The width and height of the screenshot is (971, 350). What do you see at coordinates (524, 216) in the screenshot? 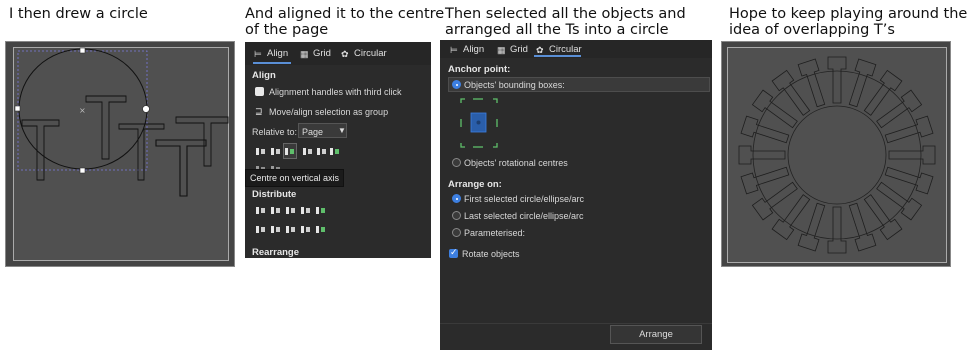
I see `last-selected-label: Last selected circle/ellipse/arc` at bounding box center [524, 216].